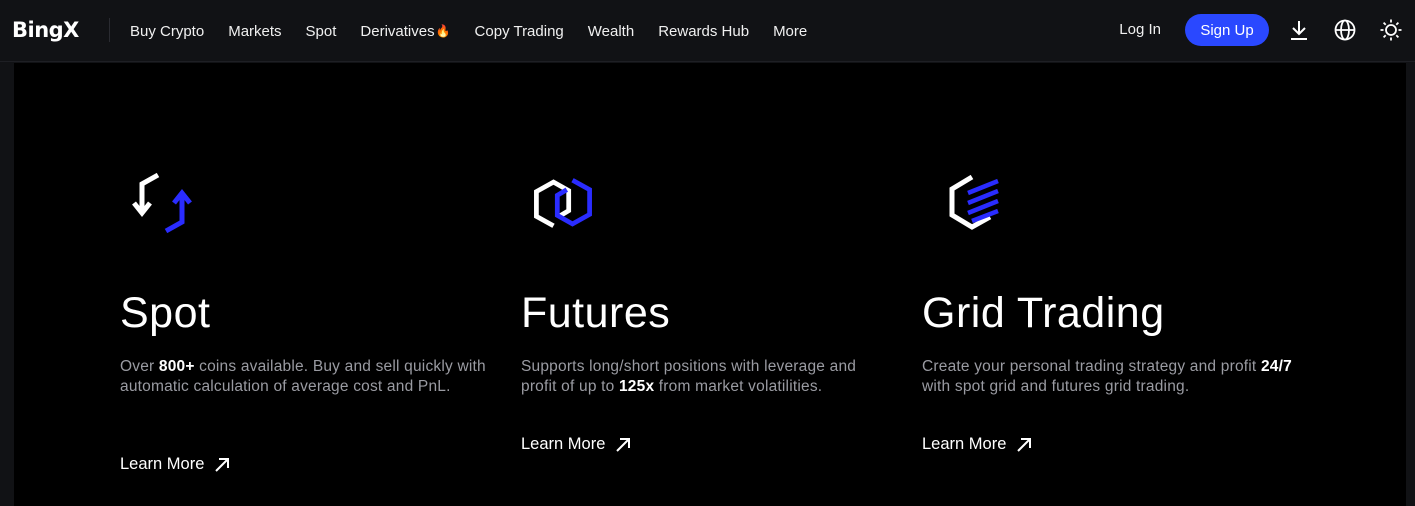 The image size is (1415, 506). Describe the element at coordinates (45, 30) in the screenshot. I see `bingx-logo: BingX` at that location.